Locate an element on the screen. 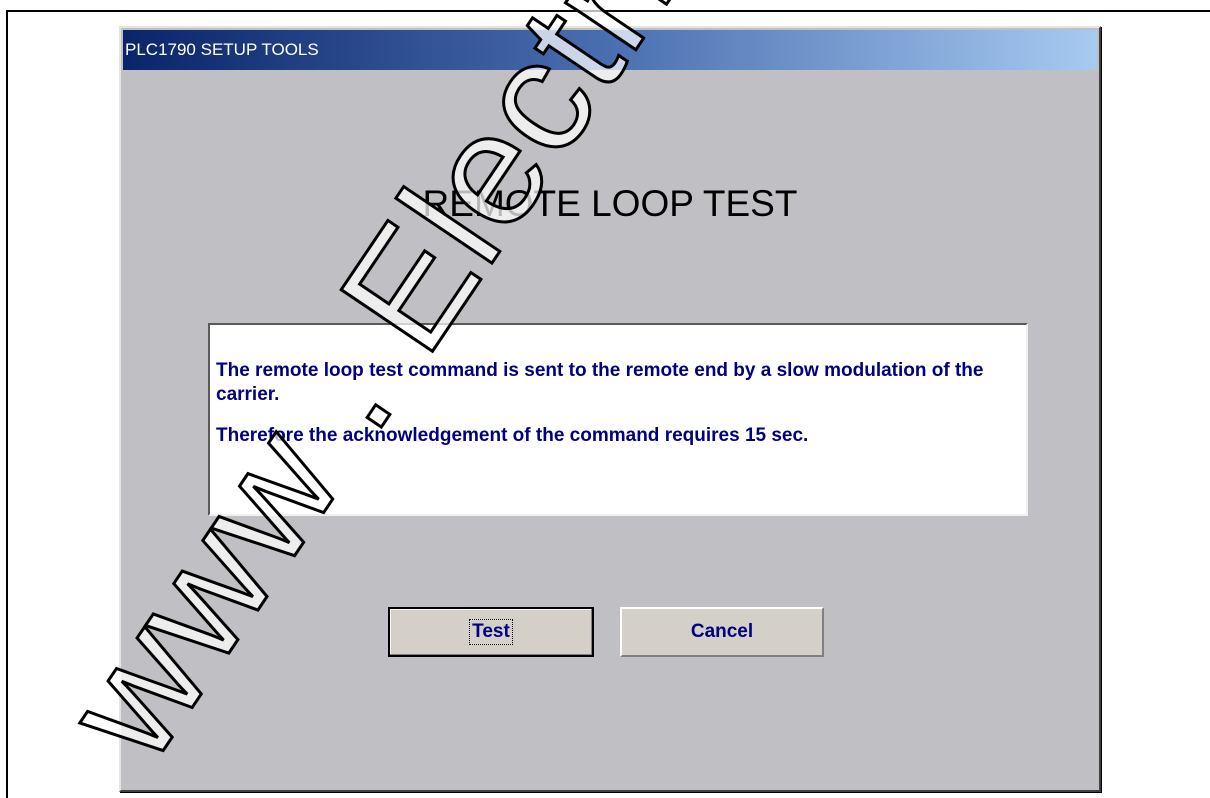 The image size is (1210, 798). cancel-button: Cancel is located at coordinates (722, 632).